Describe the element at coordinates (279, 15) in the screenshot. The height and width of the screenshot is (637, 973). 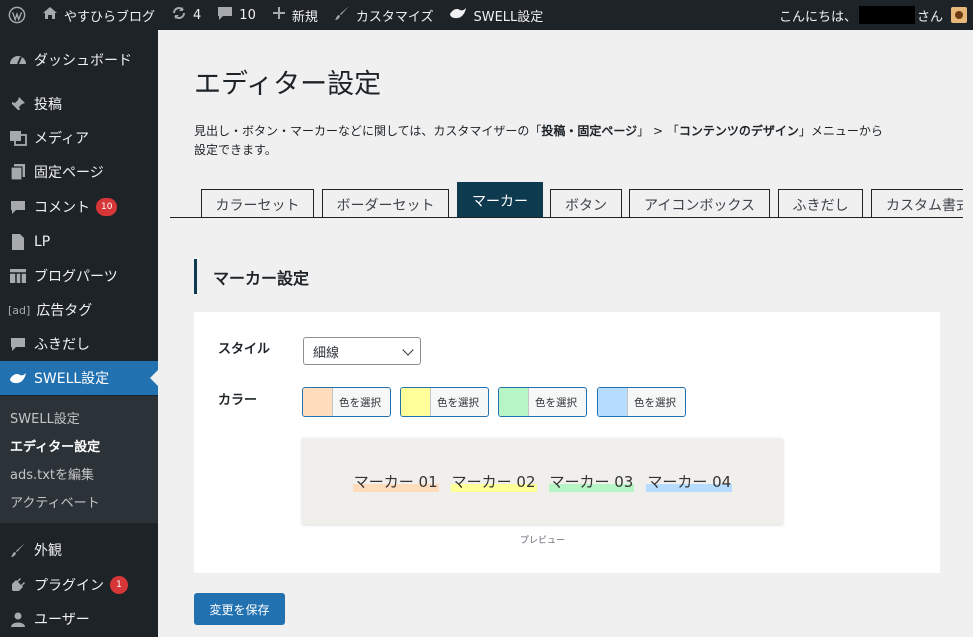
I see `plus-icon` at that location.